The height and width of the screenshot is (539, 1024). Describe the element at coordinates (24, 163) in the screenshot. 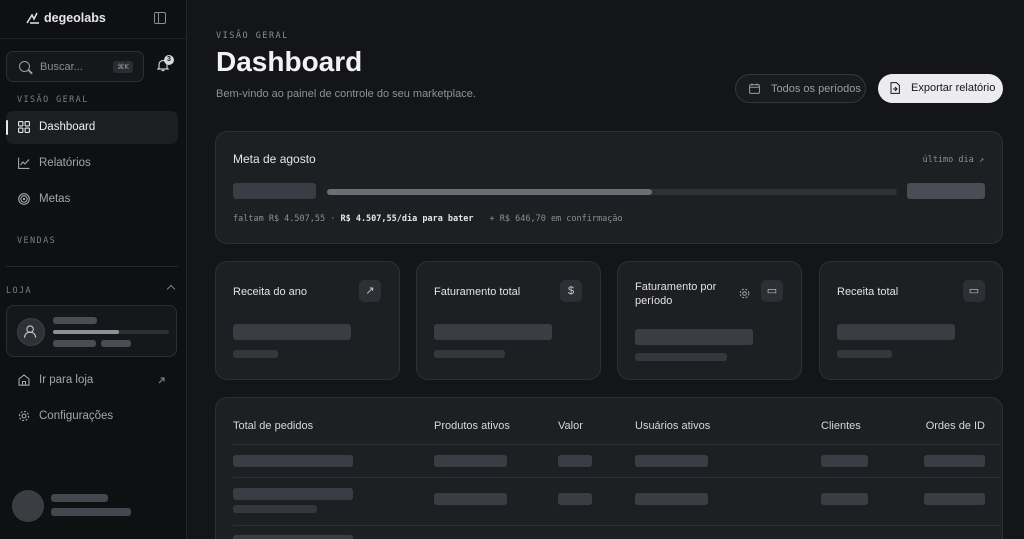

I see `chart-icon` at that location.